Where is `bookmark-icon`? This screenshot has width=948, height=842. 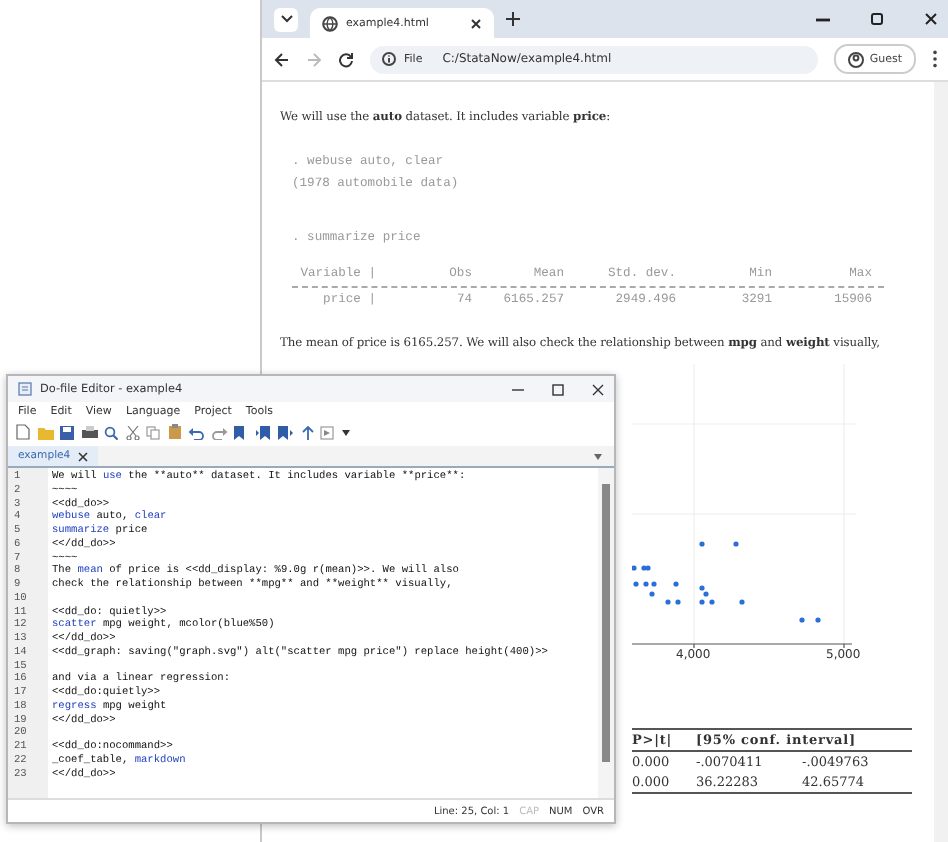
bookmark-icon is located at coordinates (241, 432).